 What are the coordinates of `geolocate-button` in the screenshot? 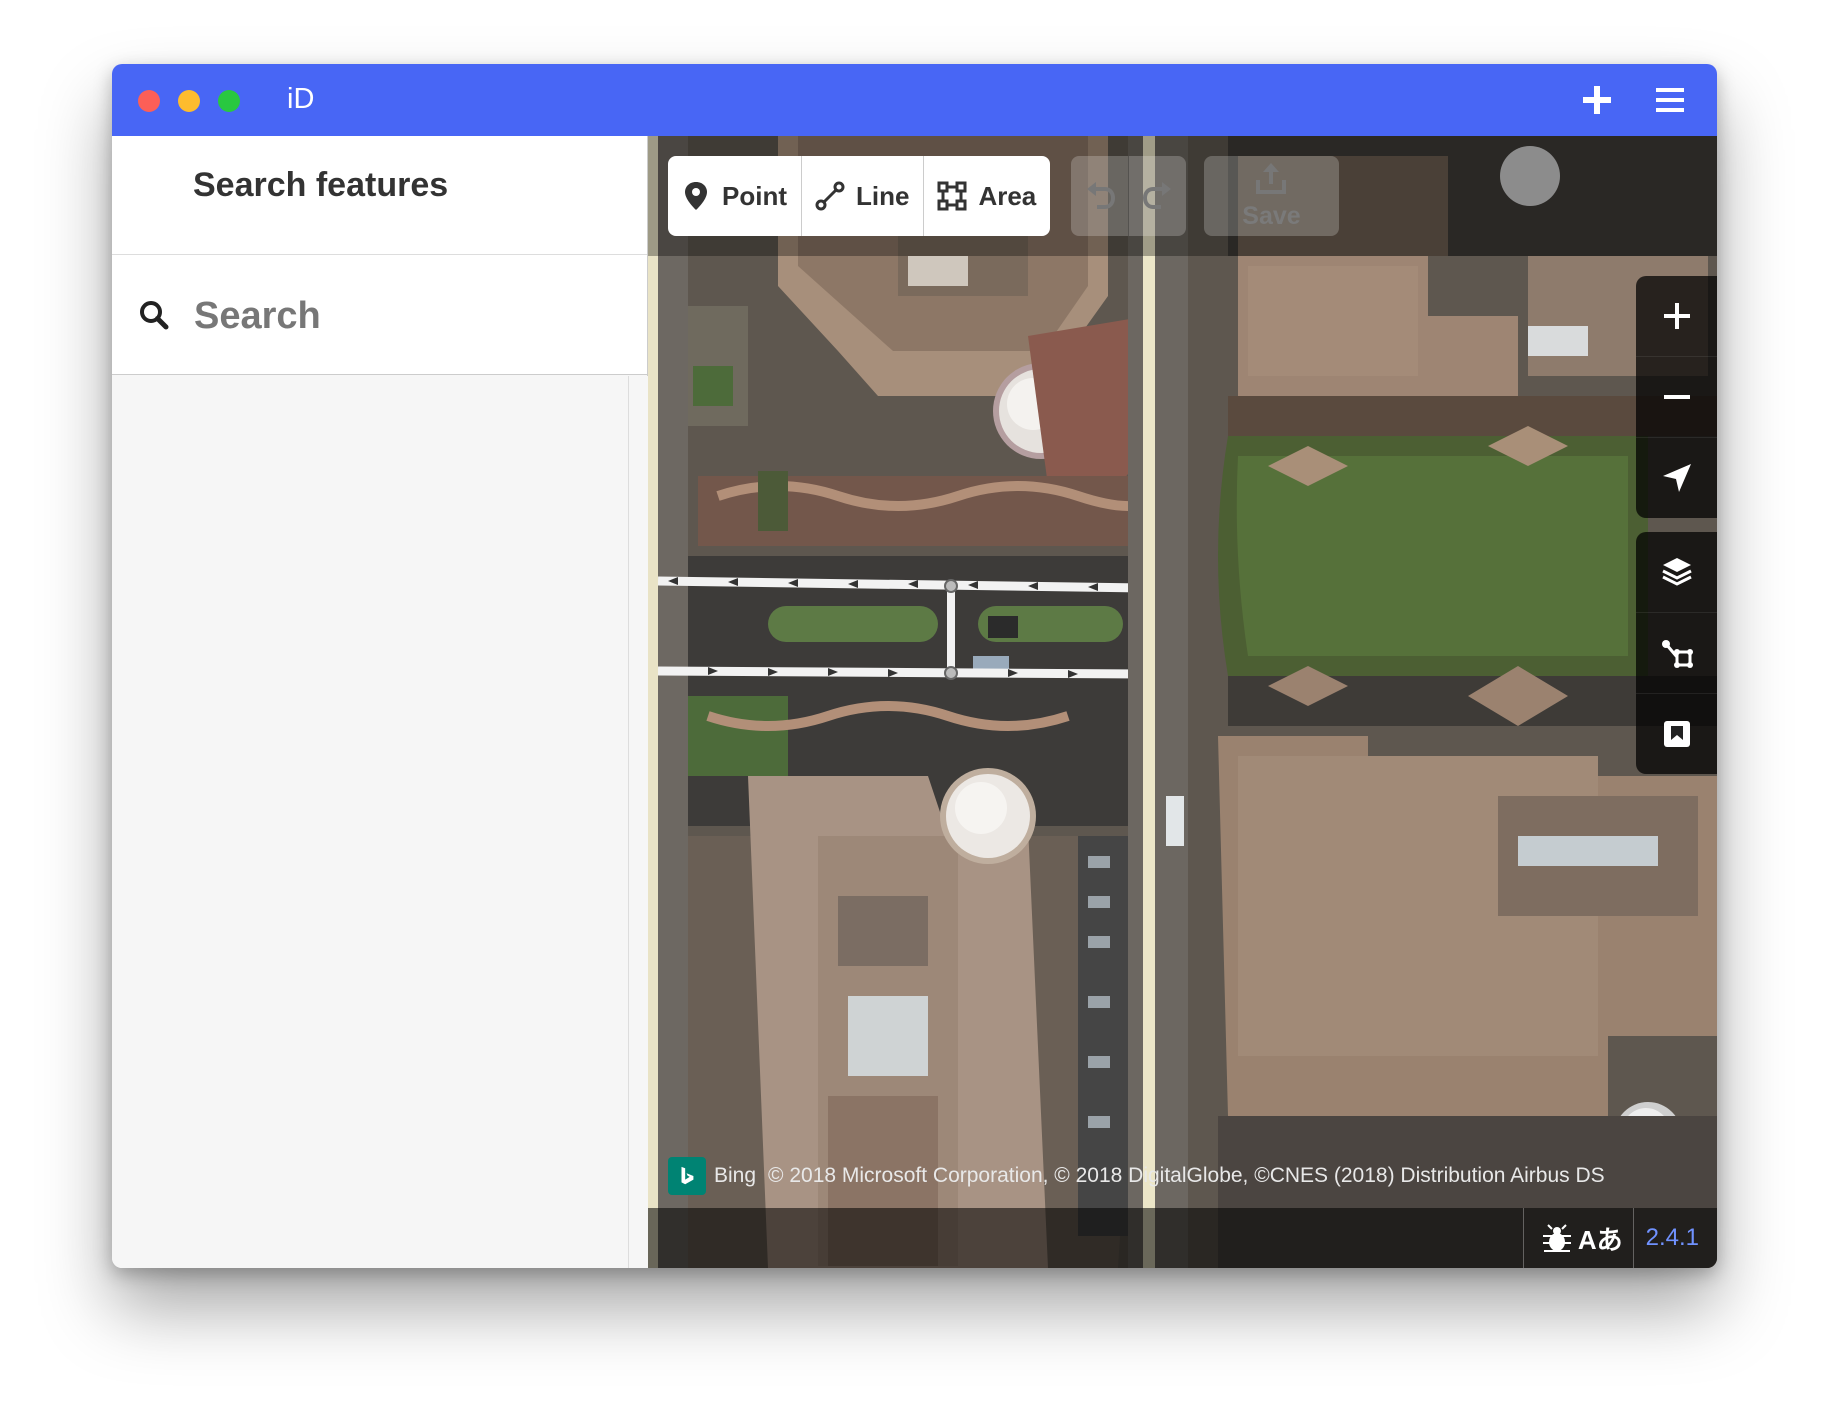 It's located at (1676, 477).